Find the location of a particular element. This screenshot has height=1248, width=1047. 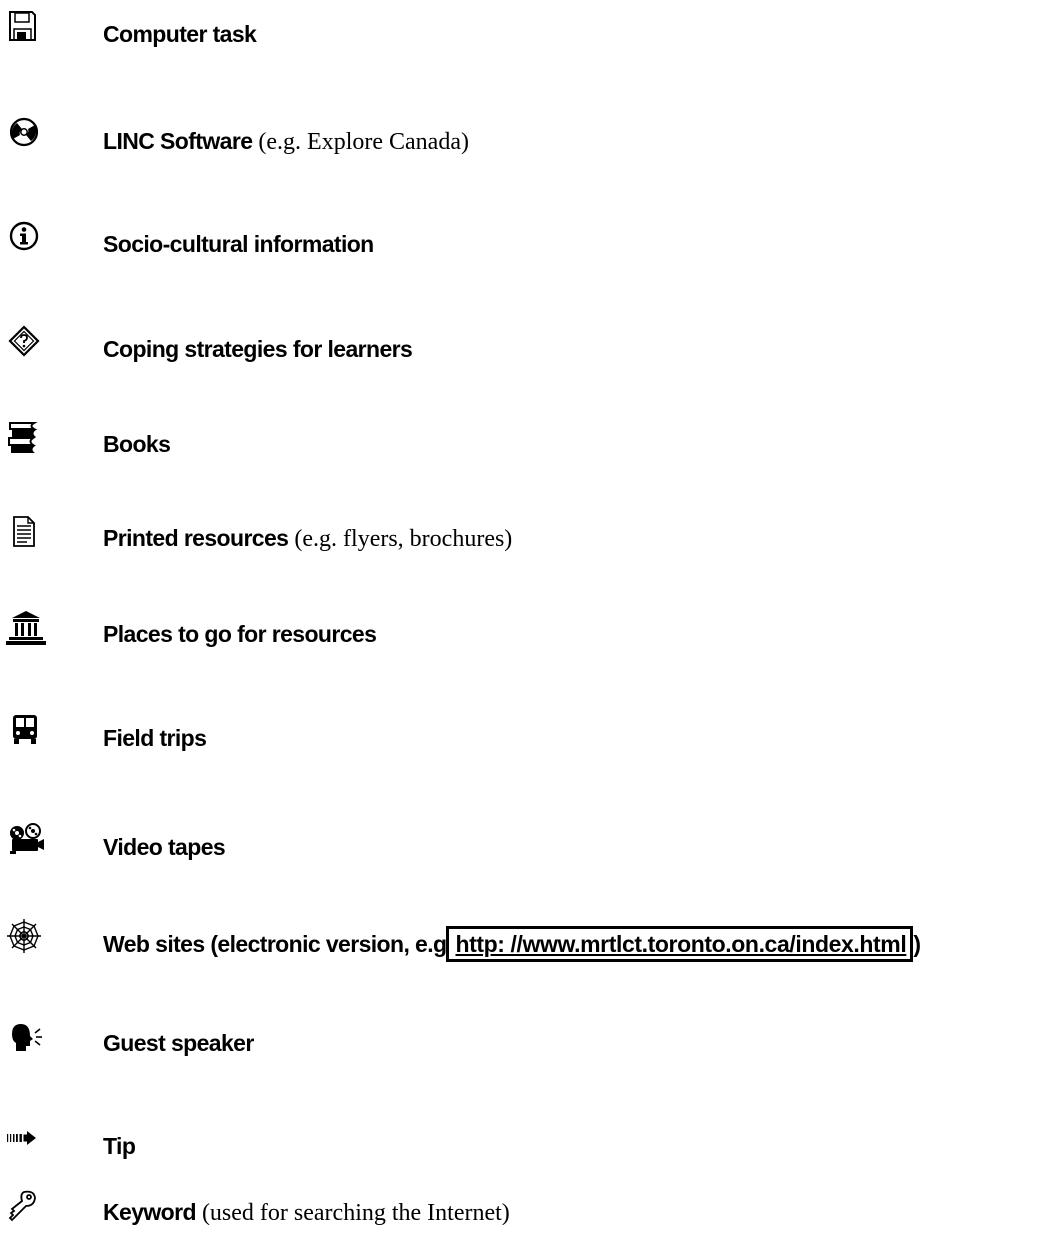

legend-label-printed-resources: Printed resources is located at coordinates (196, 538).